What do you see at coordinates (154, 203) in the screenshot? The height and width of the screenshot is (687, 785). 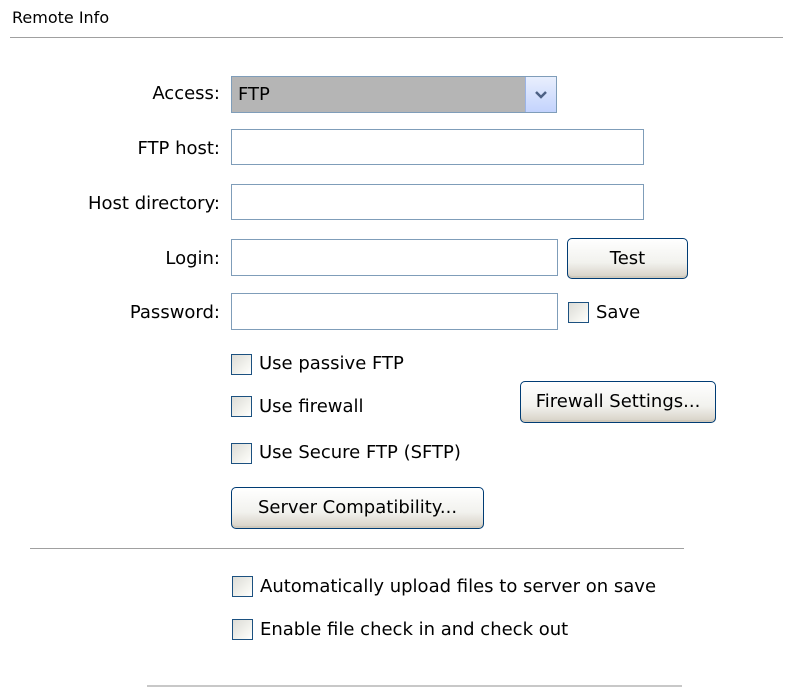 I see `host-directory-label: Host directory:` at bounding box center [154, 203].